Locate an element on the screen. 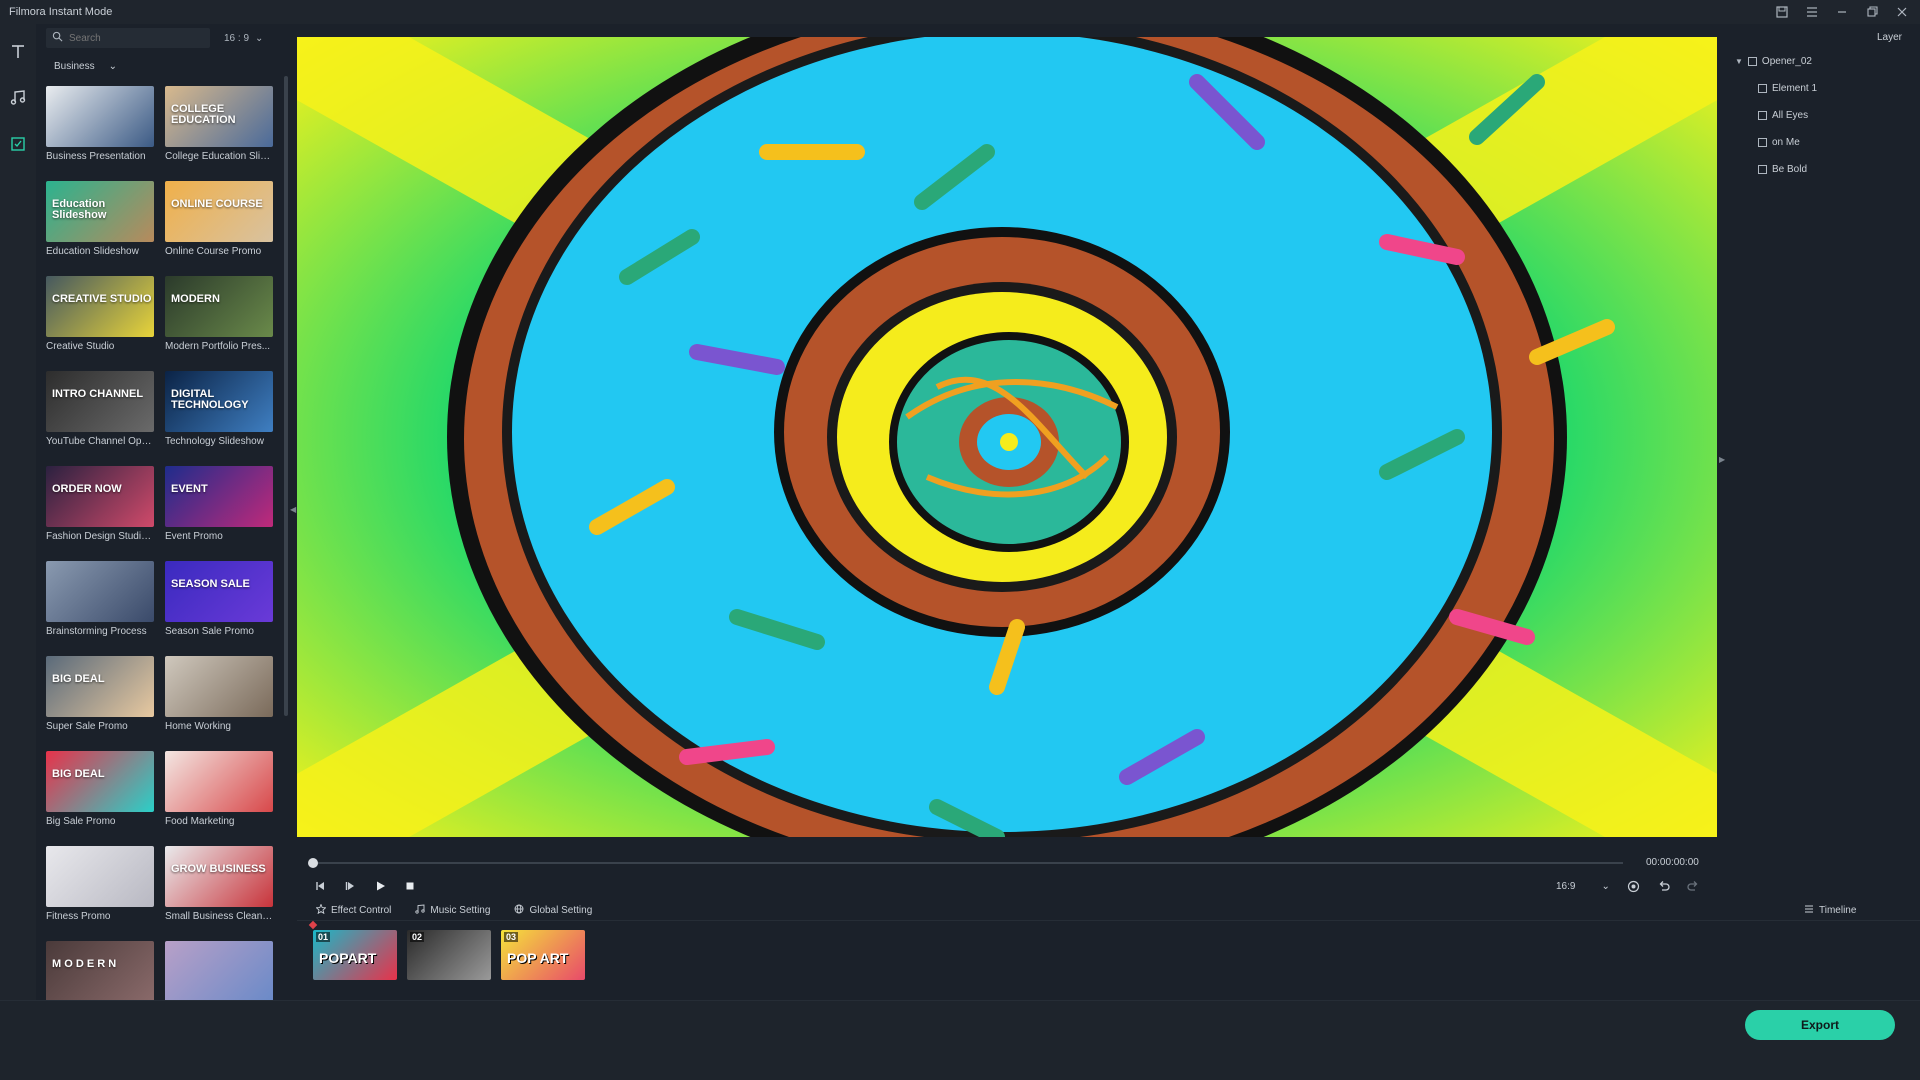 This screenshot has width=1920, height=1080. collapse-layer-icon: ▶ is located at coordinates (1722, 459).